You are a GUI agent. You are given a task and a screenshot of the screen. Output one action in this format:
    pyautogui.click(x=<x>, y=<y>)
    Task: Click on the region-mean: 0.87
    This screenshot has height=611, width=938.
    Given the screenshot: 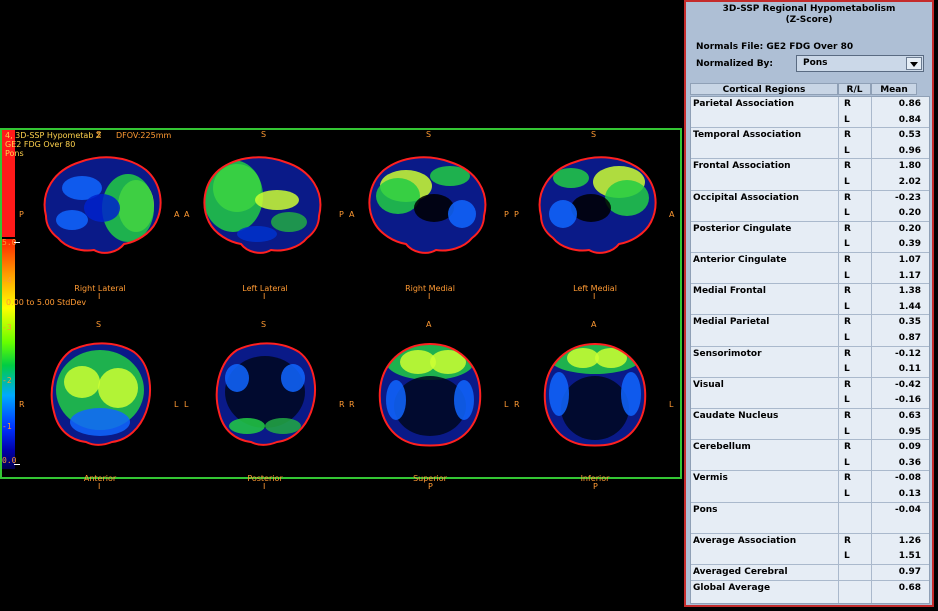 What is the action you would take?
    pyautogui.click(x=909, y=338)
    